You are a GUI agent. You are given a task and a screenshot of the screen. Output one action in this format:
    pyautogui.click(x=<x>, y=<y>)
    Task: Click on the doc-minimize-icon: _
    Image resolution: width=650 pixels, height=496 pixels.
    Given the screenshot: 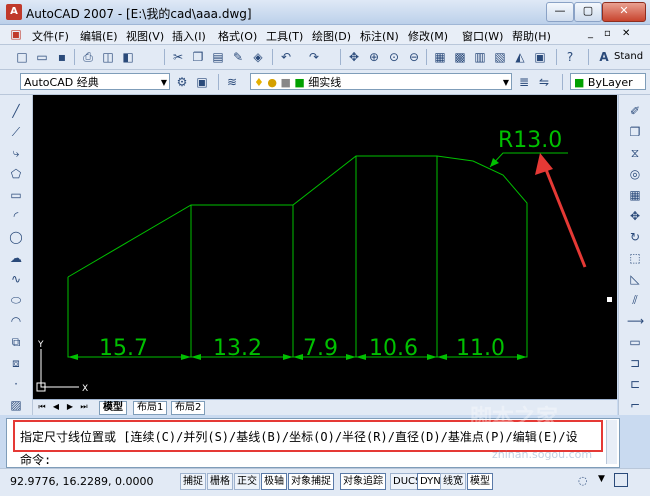 What is the action you would take?
    pyautogui.click(x=590, y=33)
    